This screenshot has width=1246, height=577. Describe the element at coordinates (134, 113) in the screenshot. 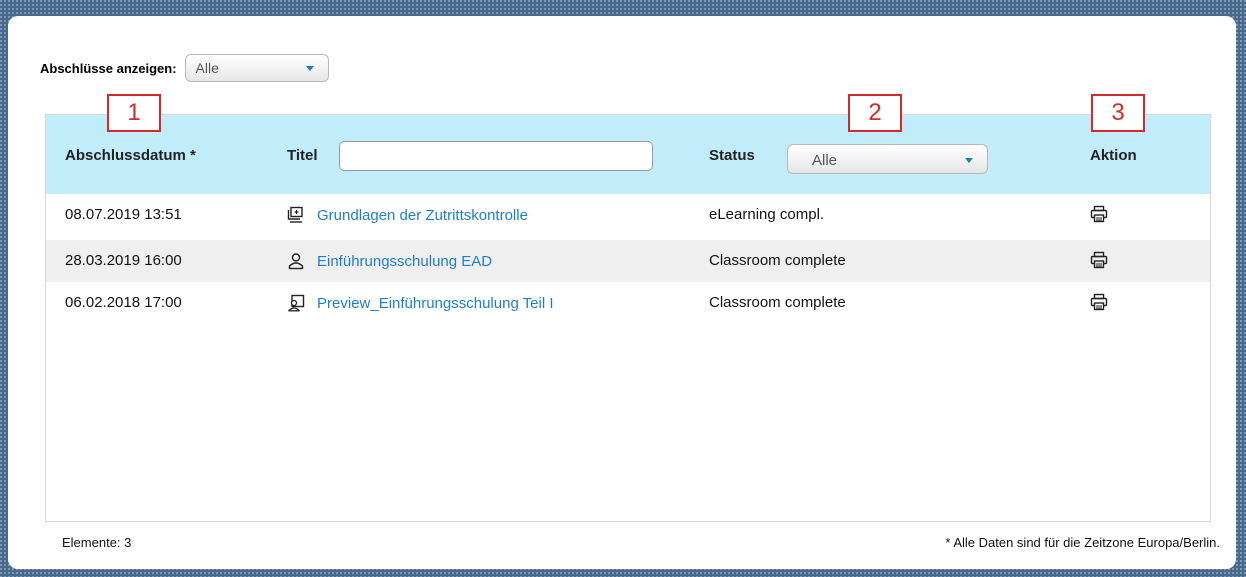

I see `annotation-marker-1: 1` at that location.